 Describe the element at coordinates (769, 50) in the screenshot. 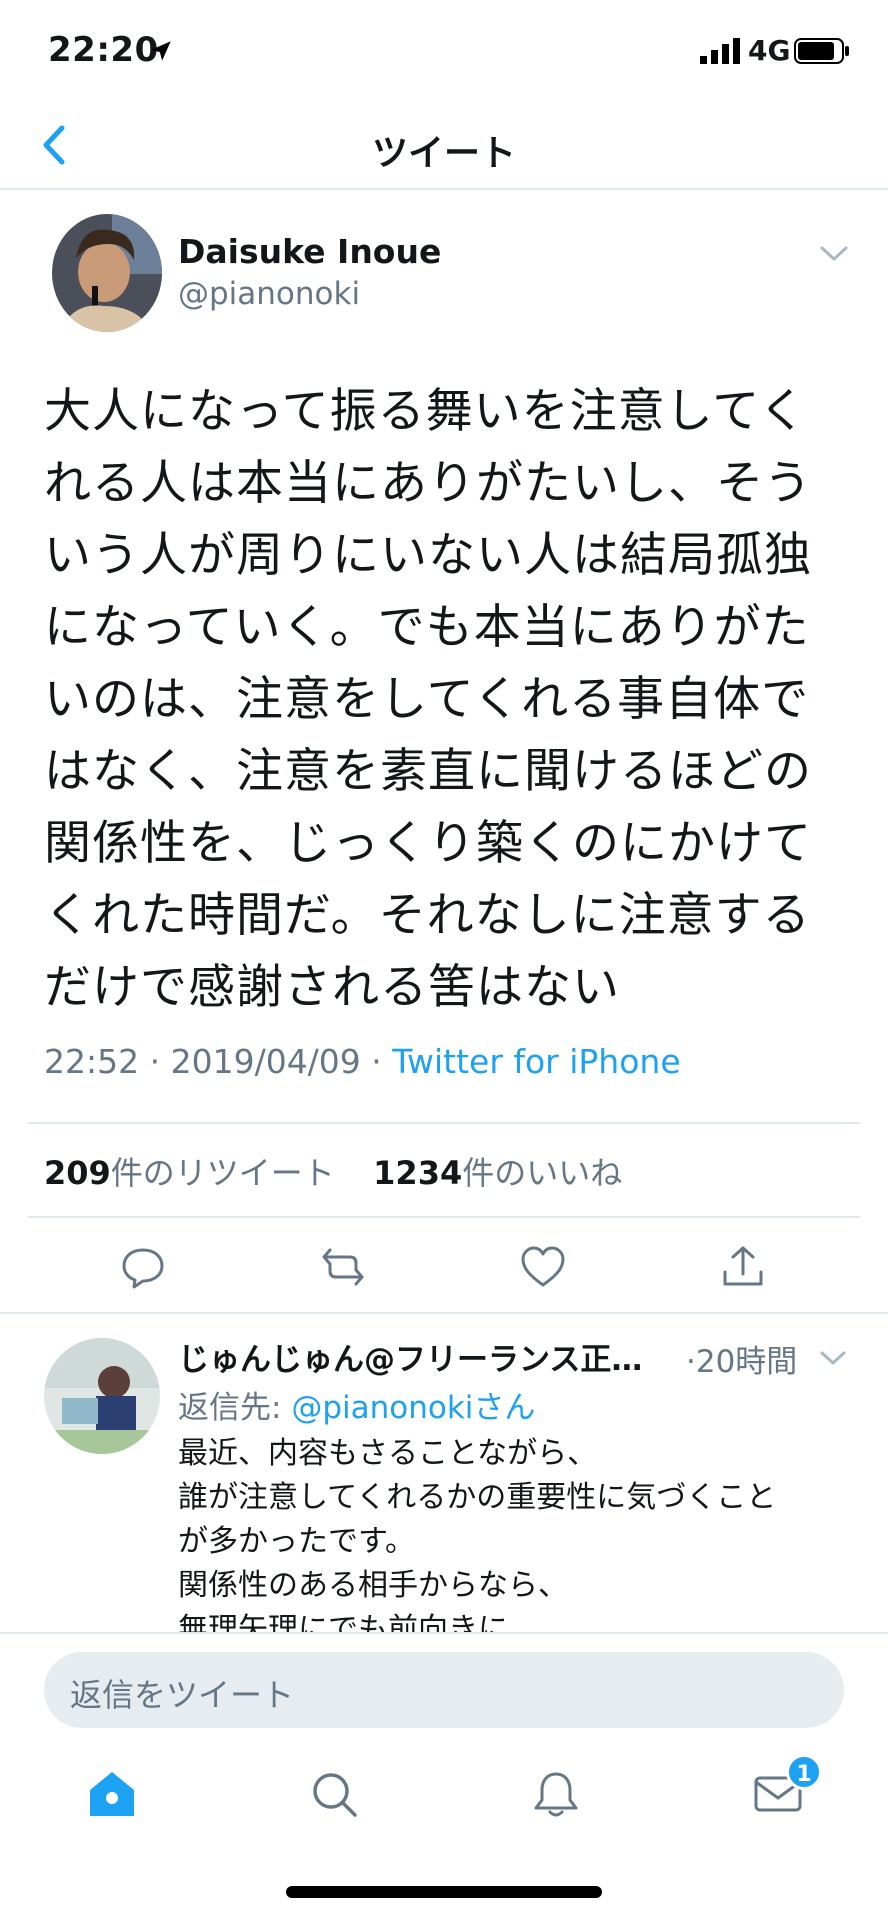

I see `network-type: 4G` at that location.